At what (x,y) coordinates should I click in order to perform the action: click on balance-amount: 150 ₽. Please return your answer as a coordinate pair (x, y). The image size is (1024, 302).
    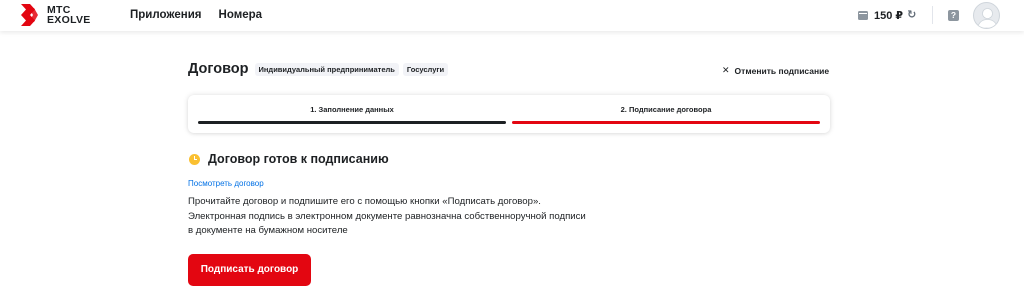
    Looking at the image, I should click on (889, 16).